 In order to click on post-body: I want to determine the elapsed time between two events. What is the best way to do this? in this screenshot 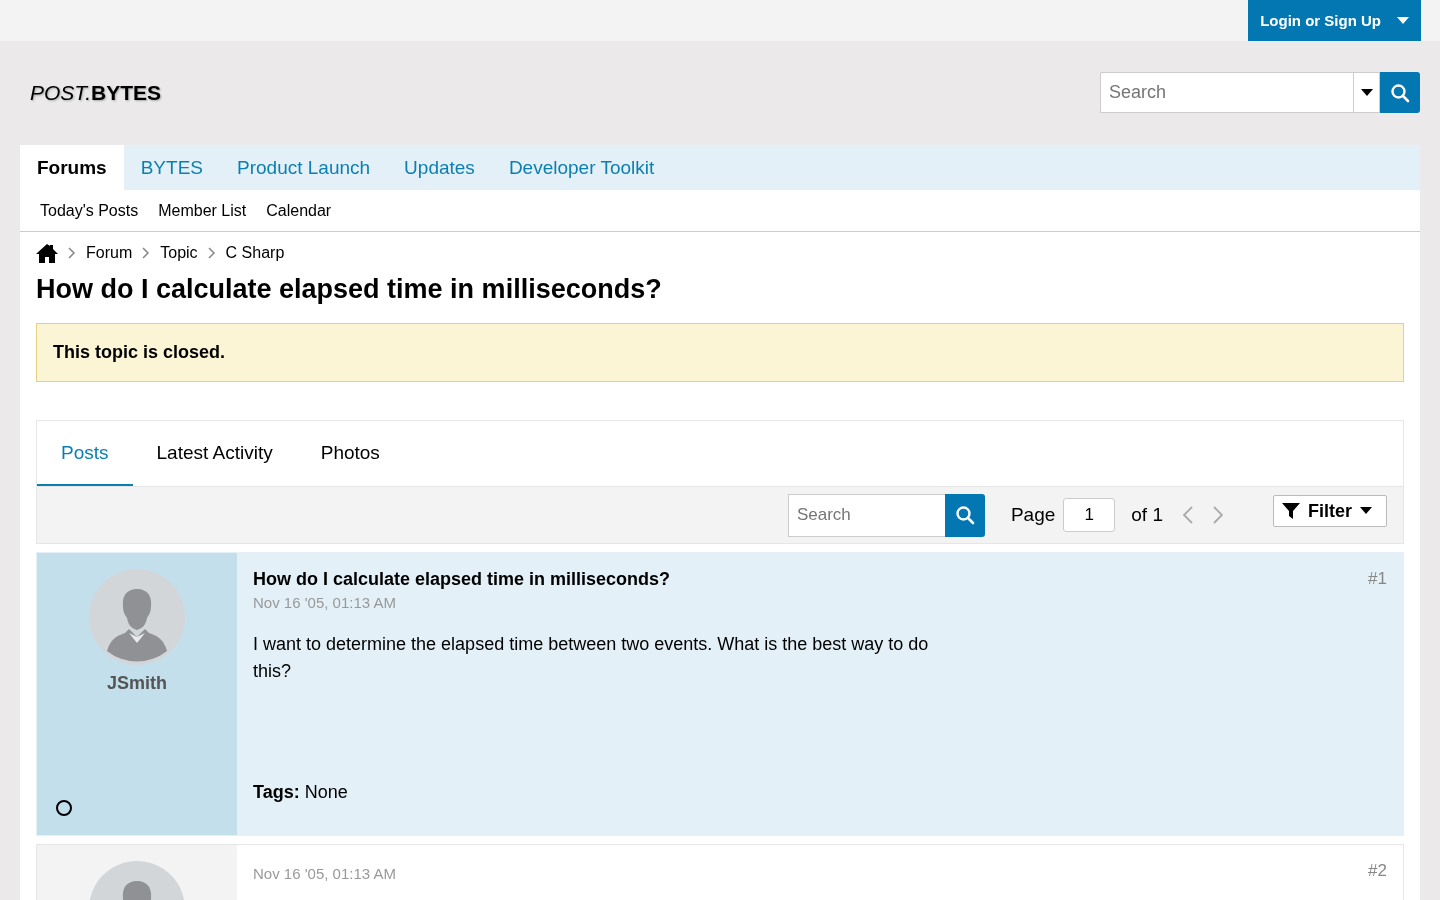, I will do `click(591, 658)`.